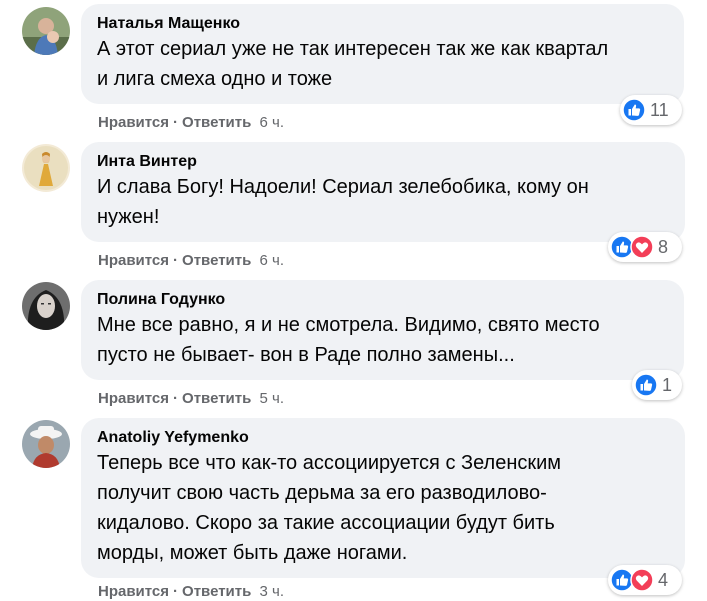 Image resolution: width=707 pixels, height=601 pixels. What do you see at coordinates (252, 553) in the screenshot?
I see `comment-text-line: морды, может быть даже ногами.` at bounding box center [252, 553].